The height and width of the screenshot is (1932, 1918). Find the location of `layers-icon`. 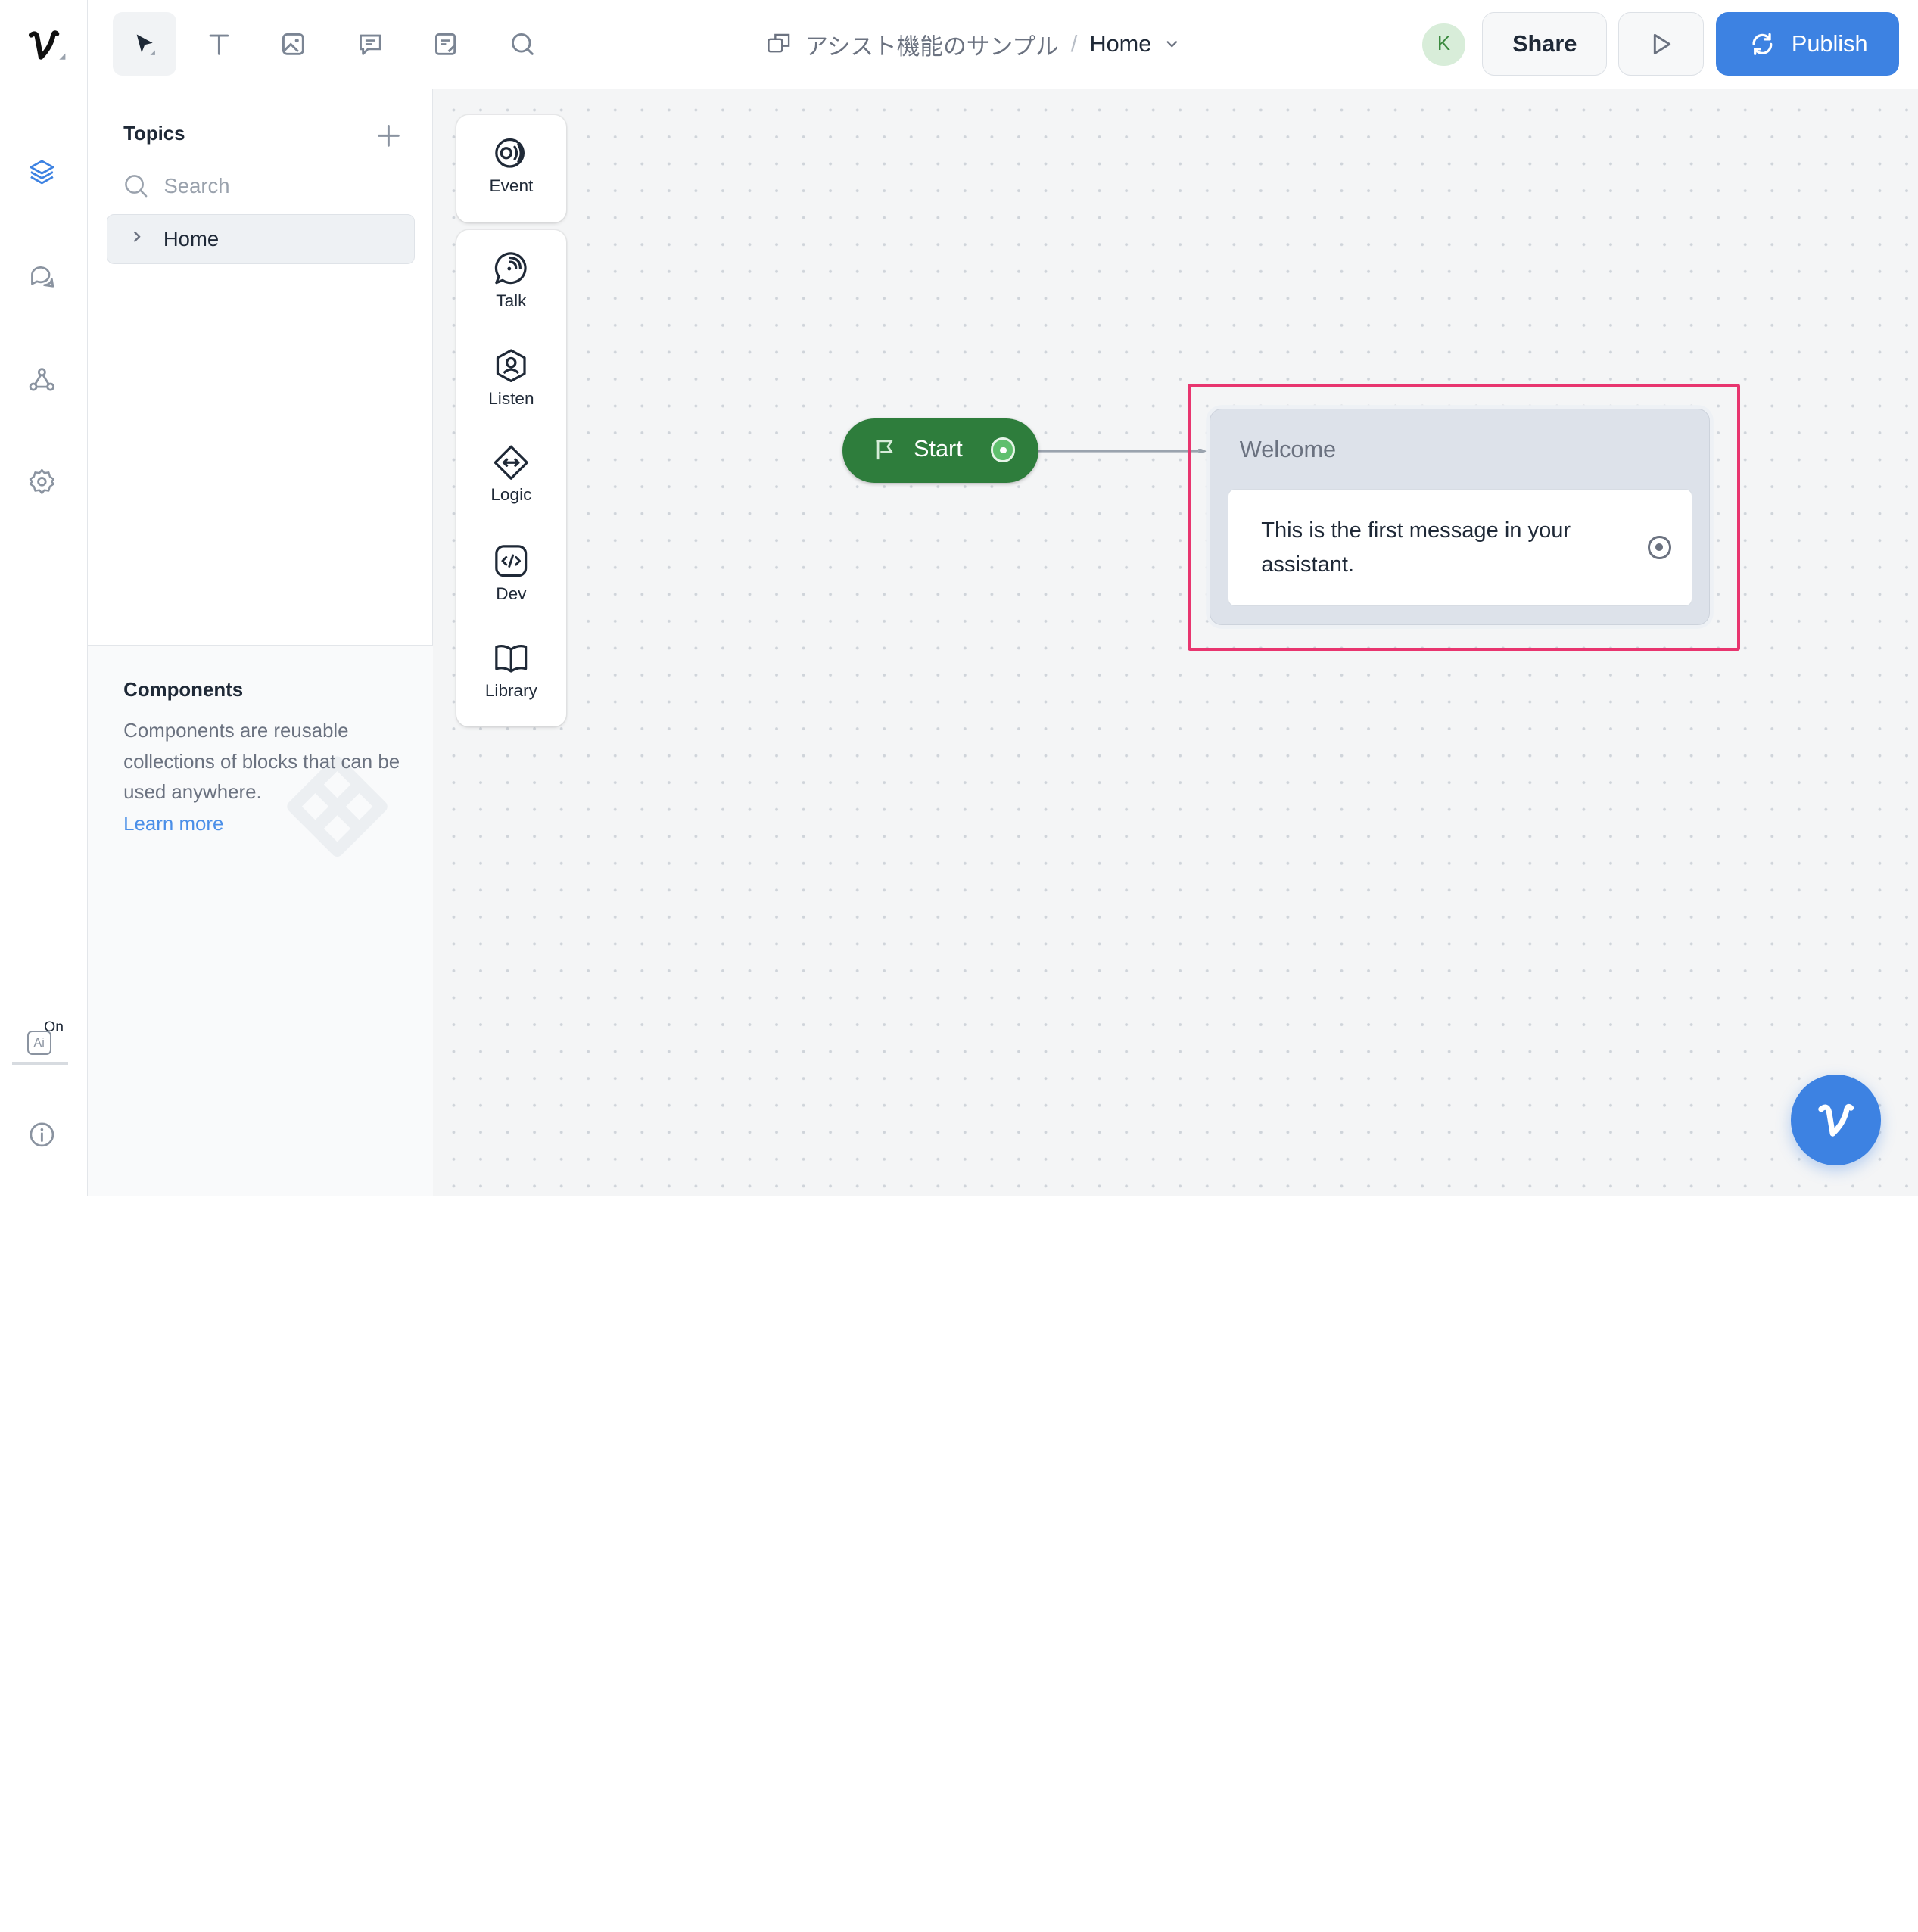

layers-icon is located at coordinates (42, 172).